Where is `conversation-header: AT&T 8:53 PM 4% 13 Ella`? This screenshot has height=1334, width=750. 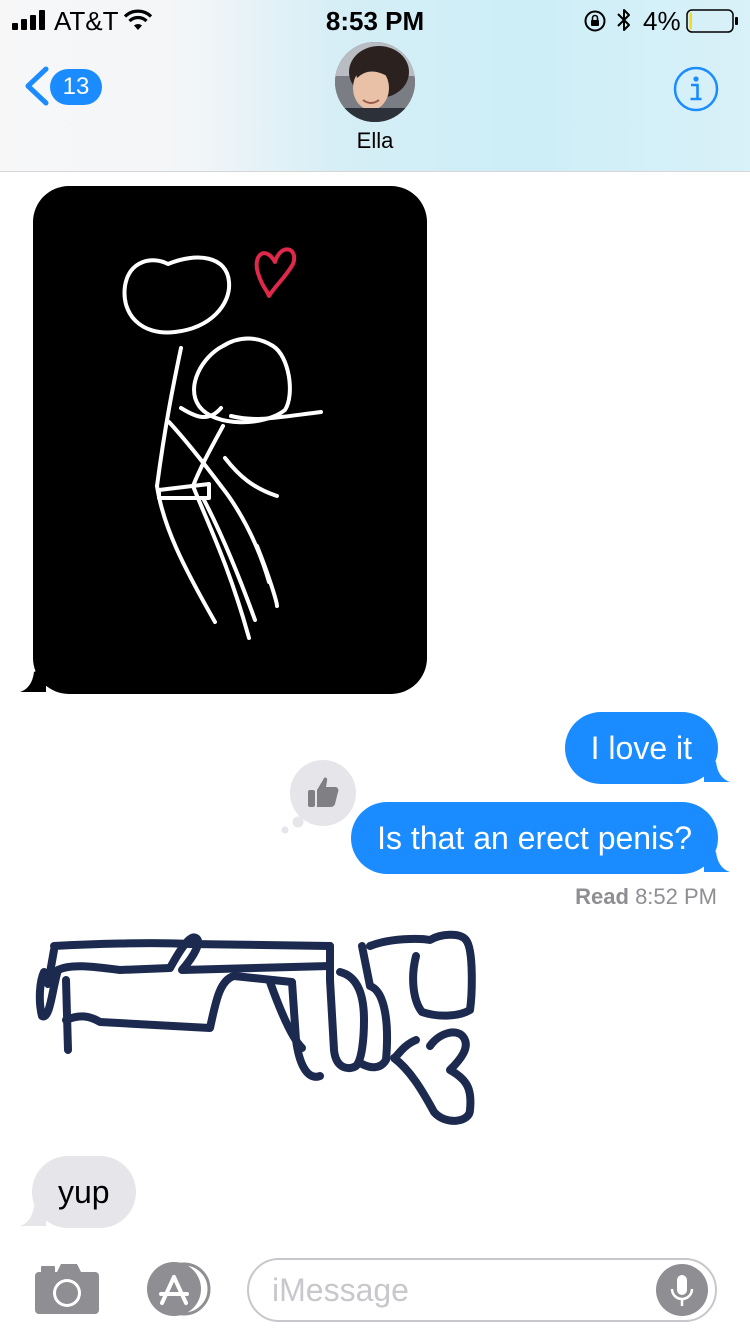
conversation-header: AT&T 8:53 PM 4% 13 Ella is located at coordinates (375, 86).